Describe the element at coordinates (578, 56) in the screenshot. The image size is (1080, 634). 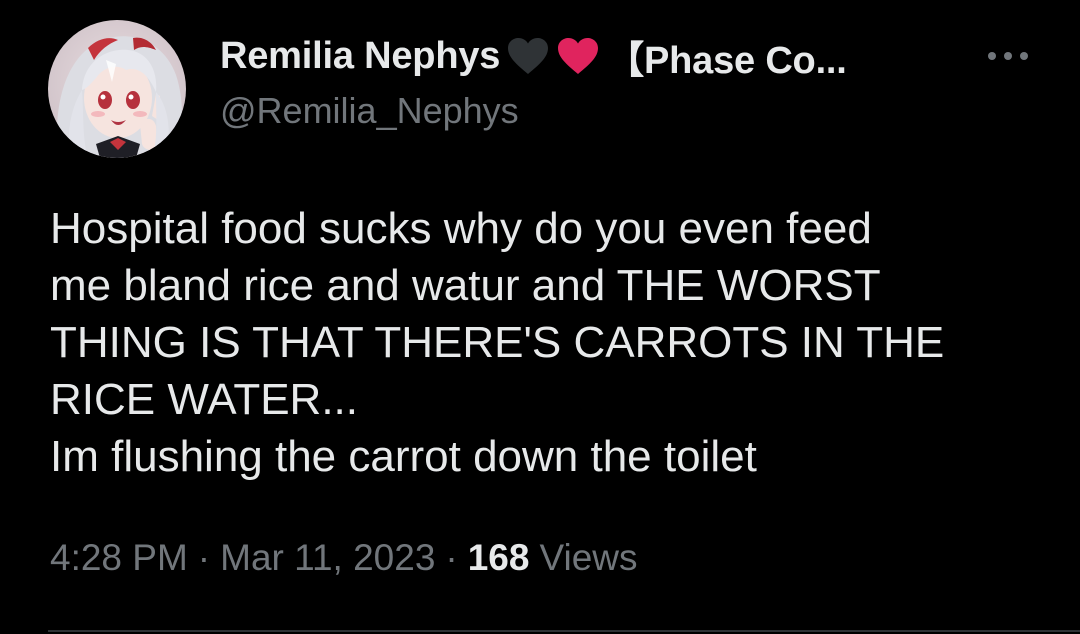
I see `red-heart-icon` at that location.